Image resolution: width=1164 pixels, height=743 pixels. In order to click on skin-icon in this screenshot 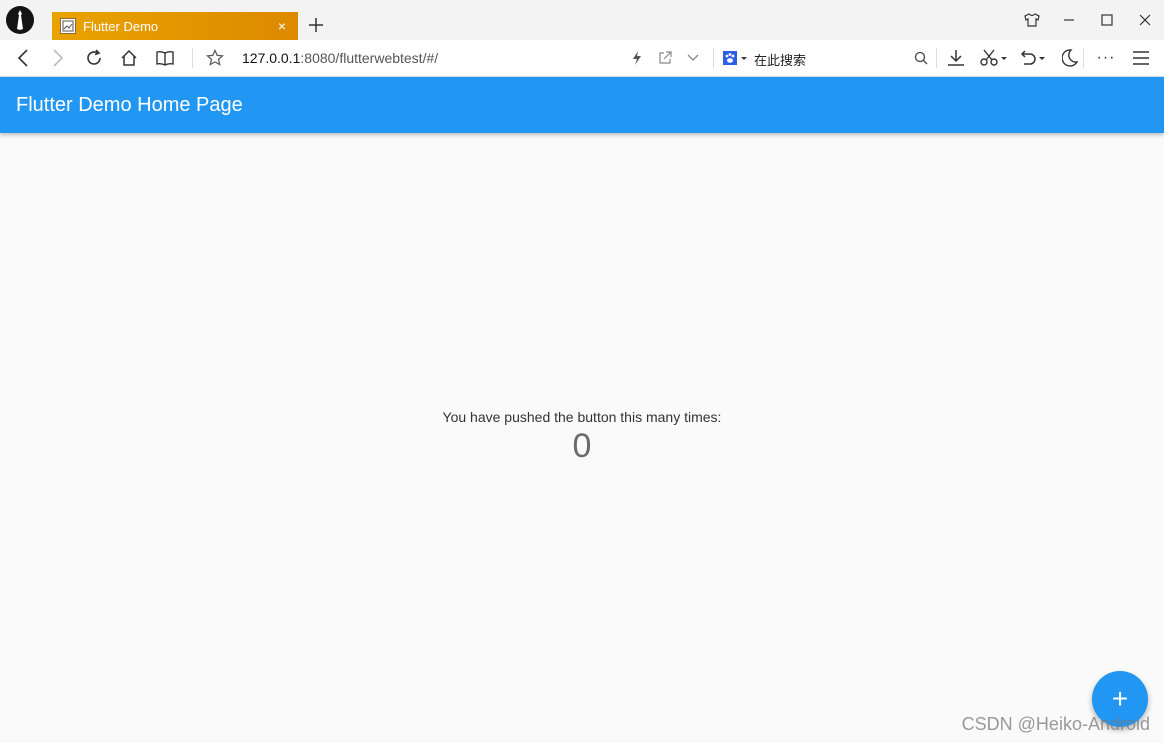, I will do `click(1032, 20)`.